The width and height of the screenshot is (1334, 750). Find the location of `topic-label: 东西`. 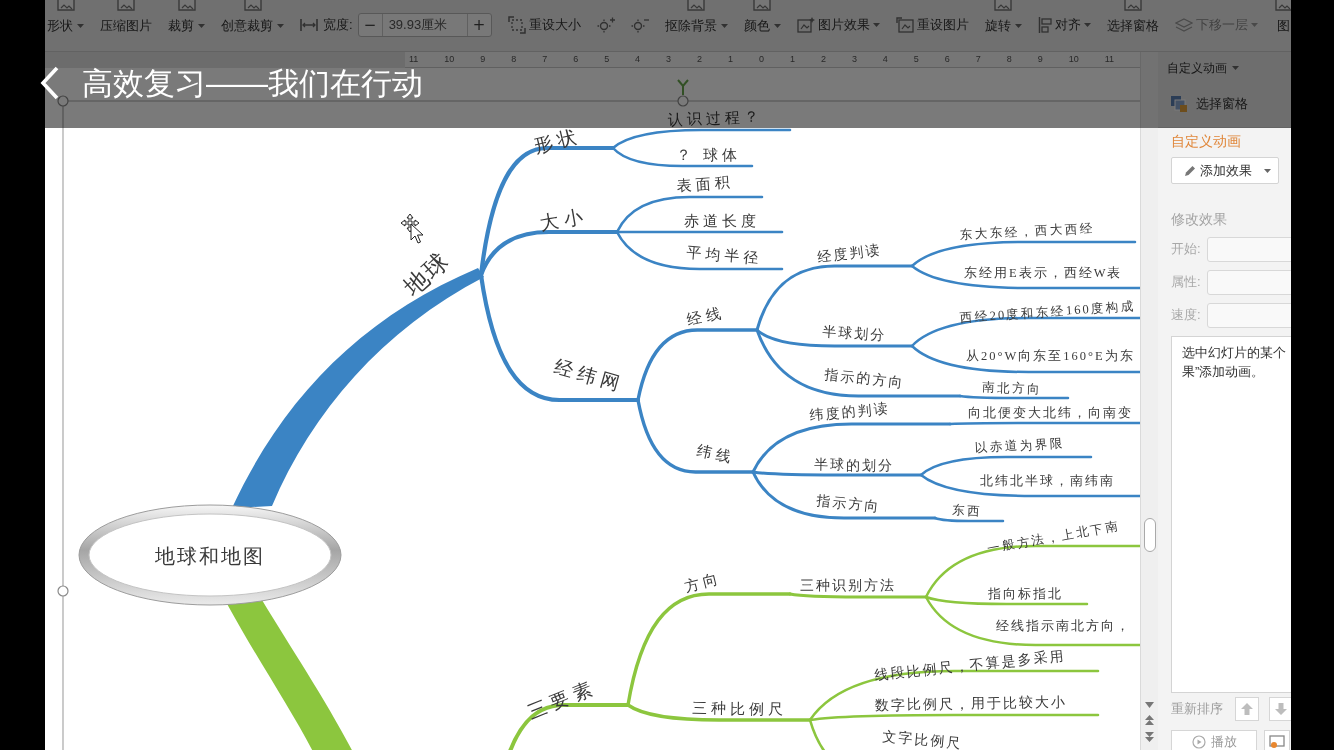

topic-label: 东西 is located at coordinates (967, 511).